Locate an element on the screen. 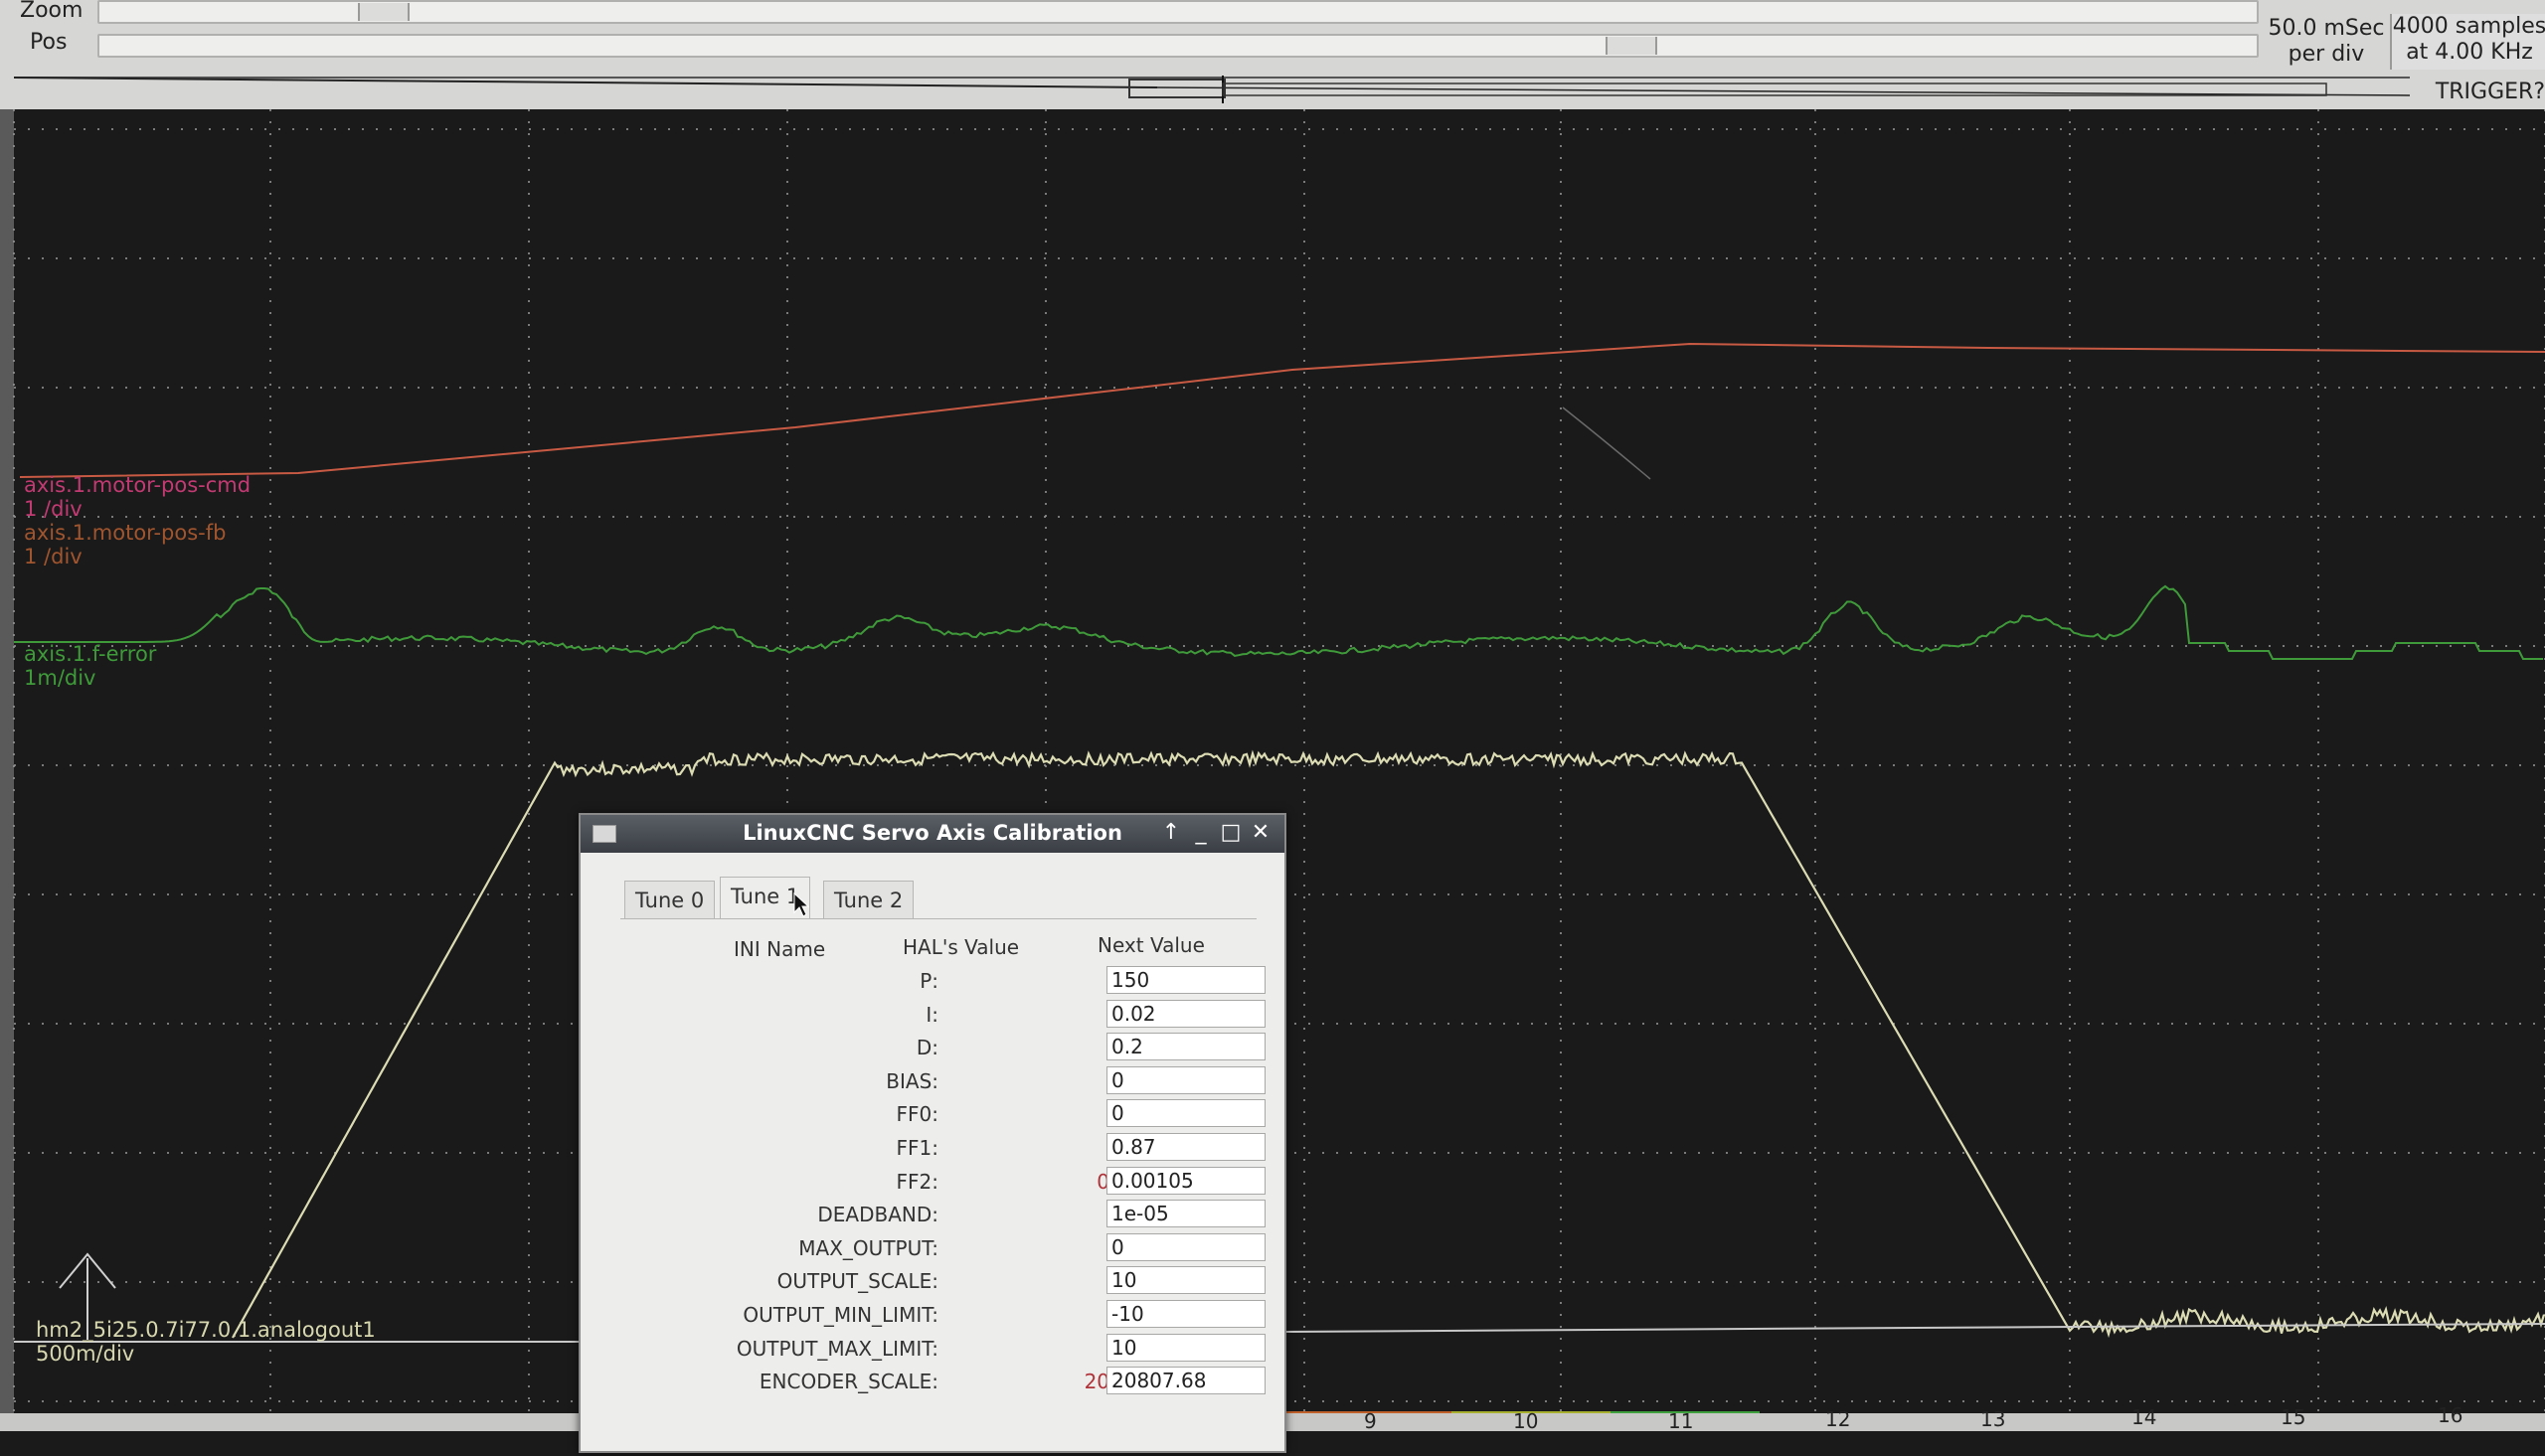 The image size is (2545, 1456). timebase-value: 50.0 mSec is located at coordinates (2326, 28).